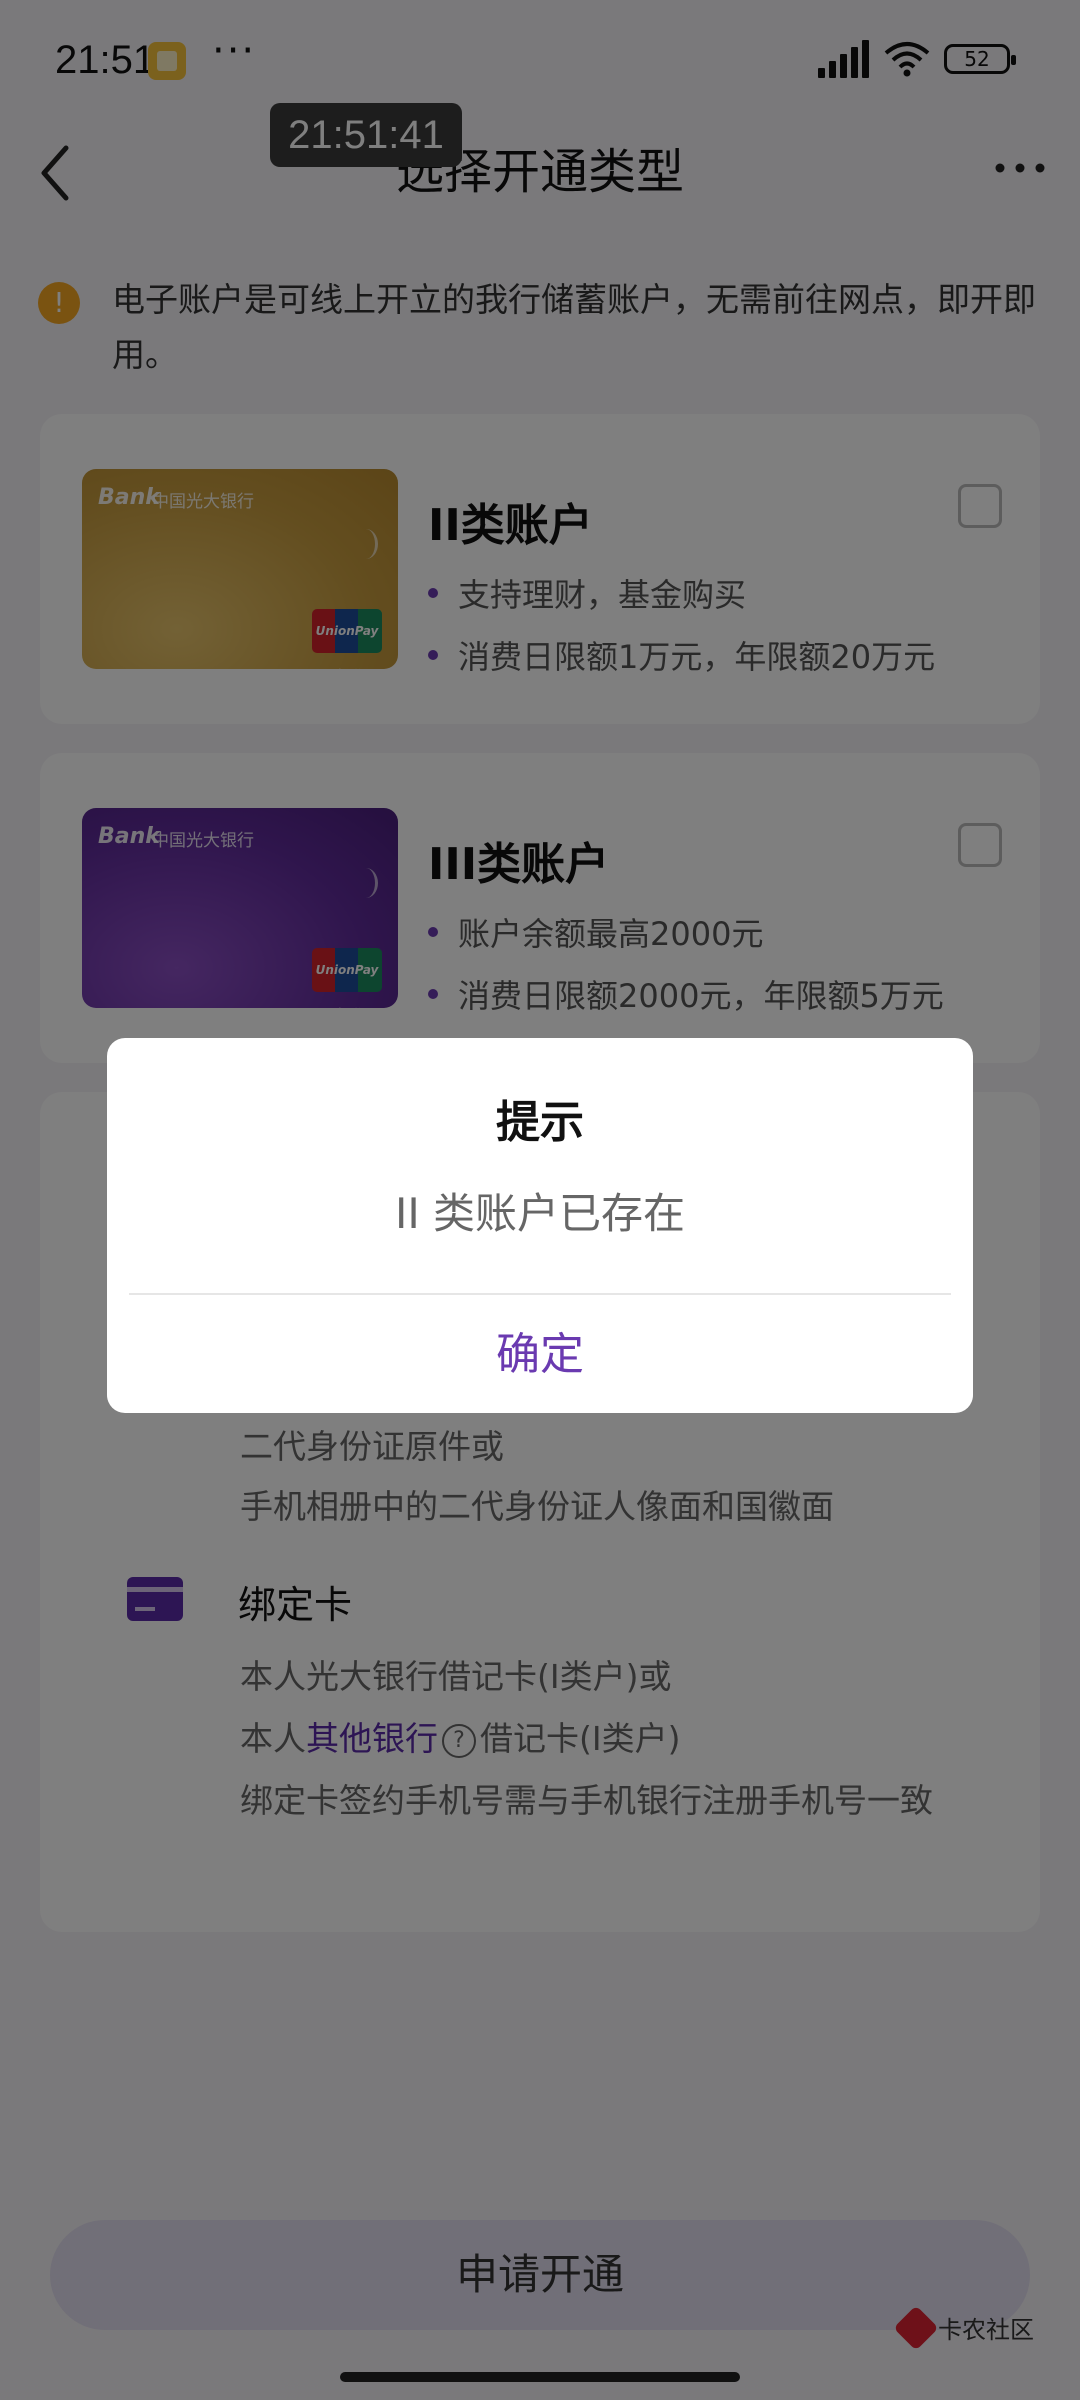 Image resolution: width=1080 pixels, height=2400 pixels. Describe the element at coordinates (540, 1213) in the screenshot. I see `dialog-message: II 类账户已存在` at that location.